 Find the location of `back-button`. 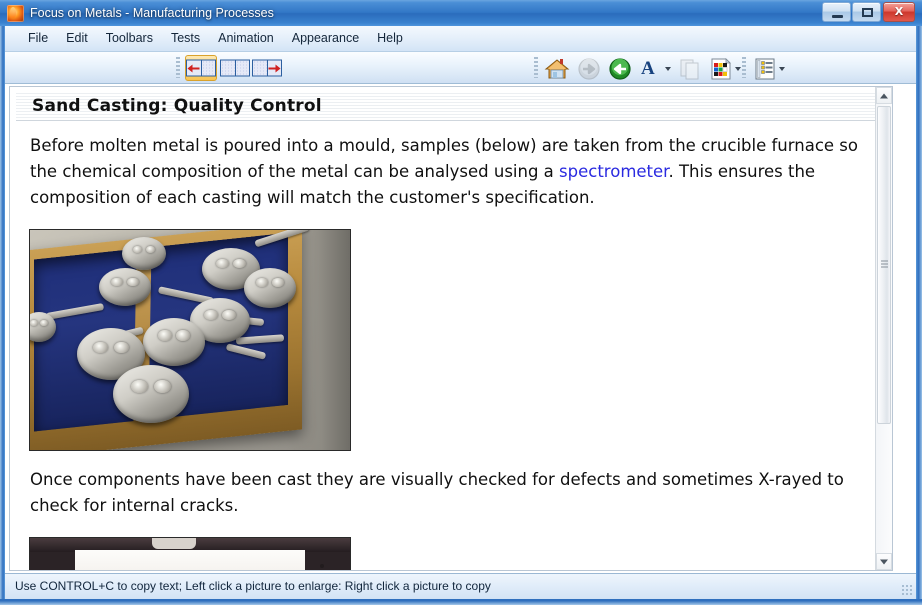

back-button is located at coordinates (619, 68).